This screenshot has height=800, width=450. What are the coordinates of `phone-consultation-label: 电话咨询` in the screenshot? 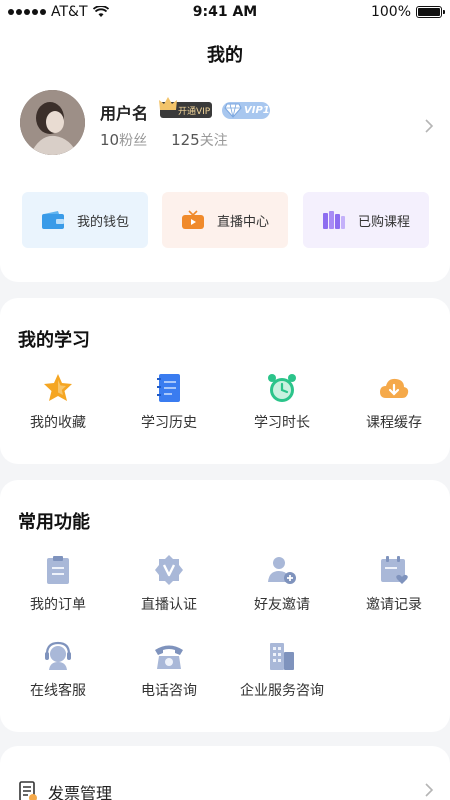 It's located at (169, 691).